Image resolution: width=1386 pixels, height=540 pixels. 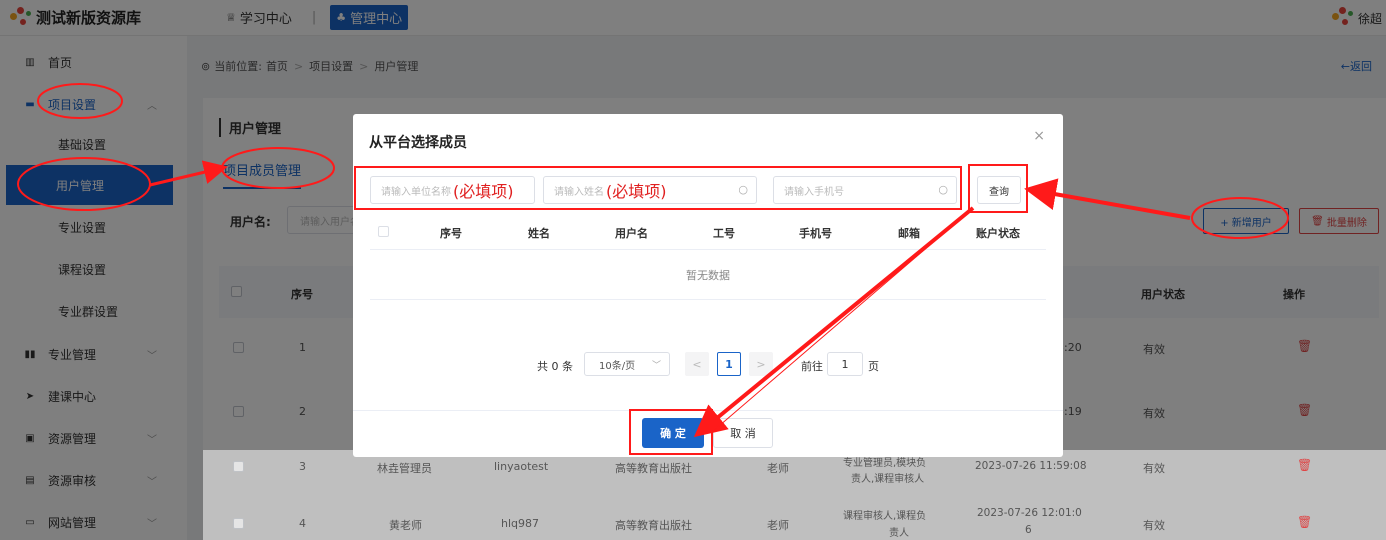 What do you see at coordinates (418, 143) in the screenshot?
I see `dialog-title: 从平台选择成员` at bounding box center [418, 143].